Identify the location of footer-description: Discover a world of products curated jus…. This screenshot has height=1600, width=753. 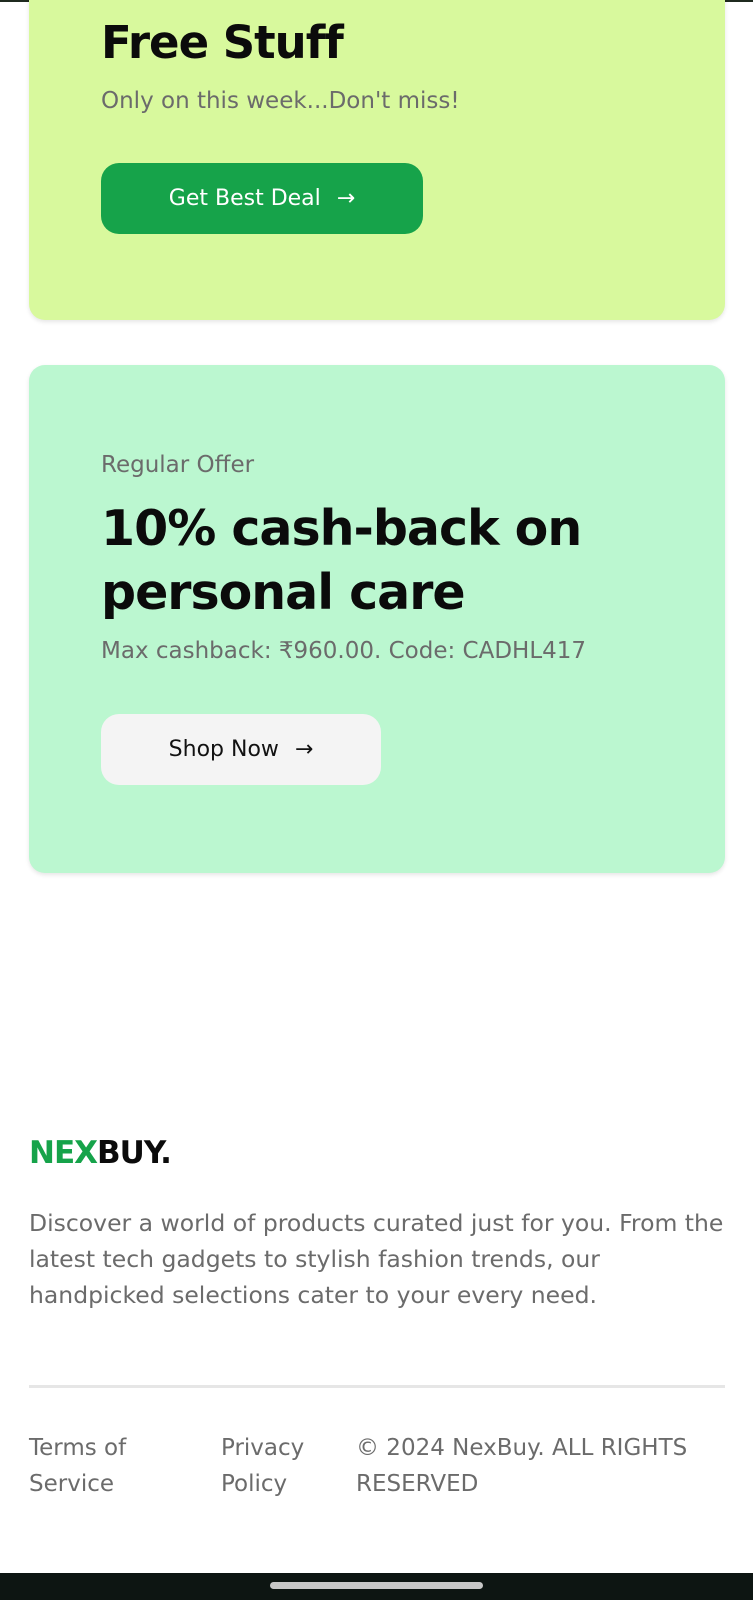
(376, 1259).